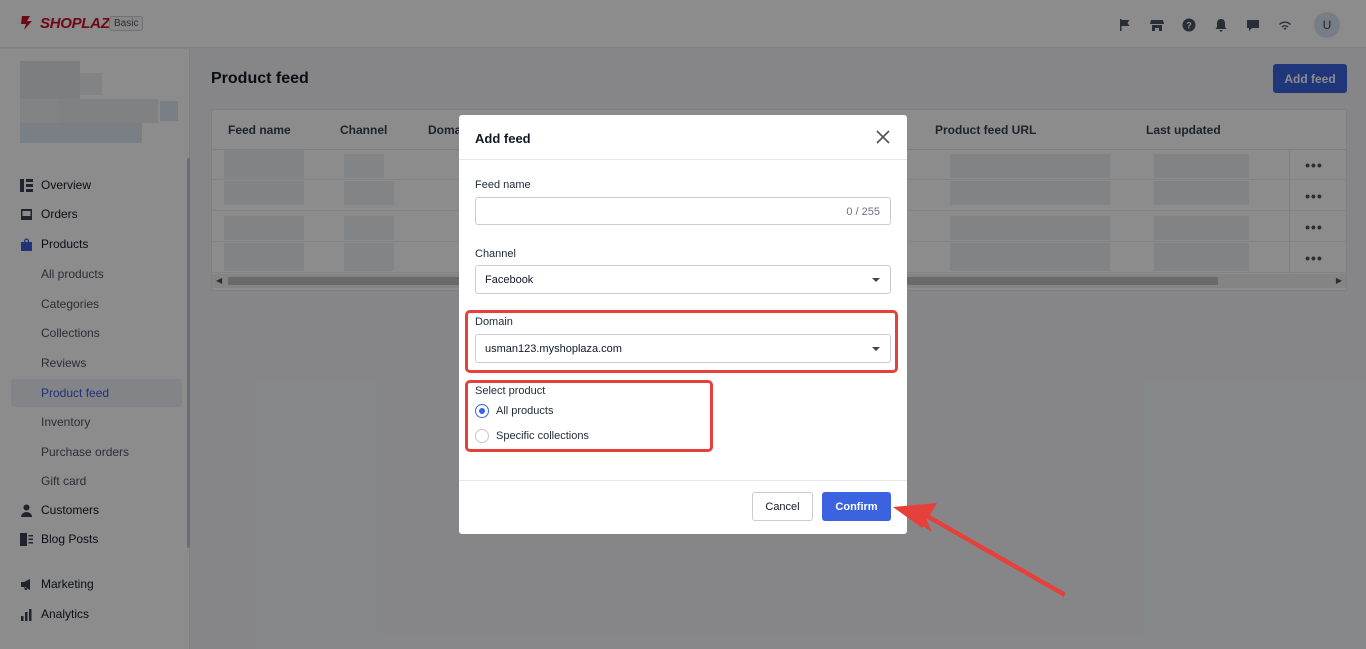  What do you see at coordinates (589, 416) in the screenshot?
I see `select-product-highlight-box` at bounding box center [589, 416].